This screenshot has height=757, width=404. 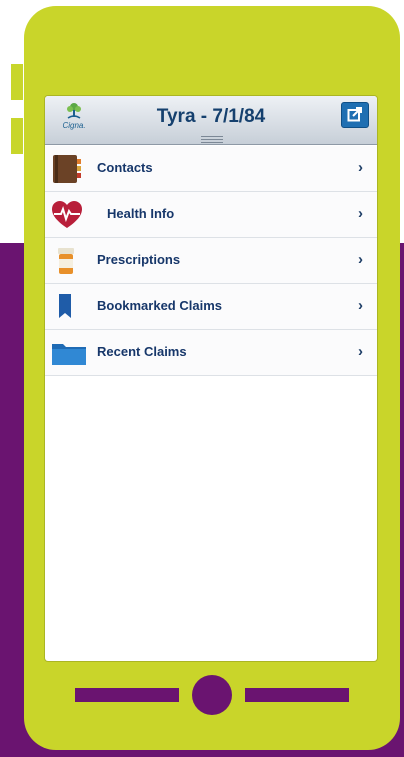 What do you see at coordinates (212, 695) in the screenshot?
I see `phone-home-button` at bounding box center [212, 695].